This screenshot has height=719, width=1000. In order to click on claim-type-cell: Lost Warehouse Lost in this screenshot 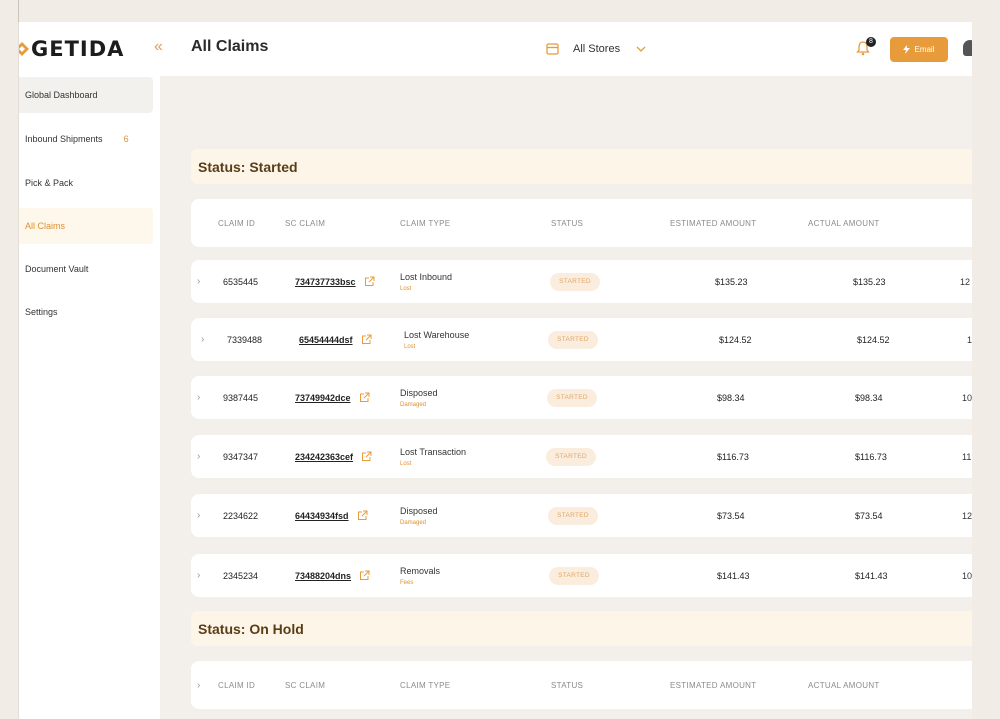, I will do `click(436, 339)`.